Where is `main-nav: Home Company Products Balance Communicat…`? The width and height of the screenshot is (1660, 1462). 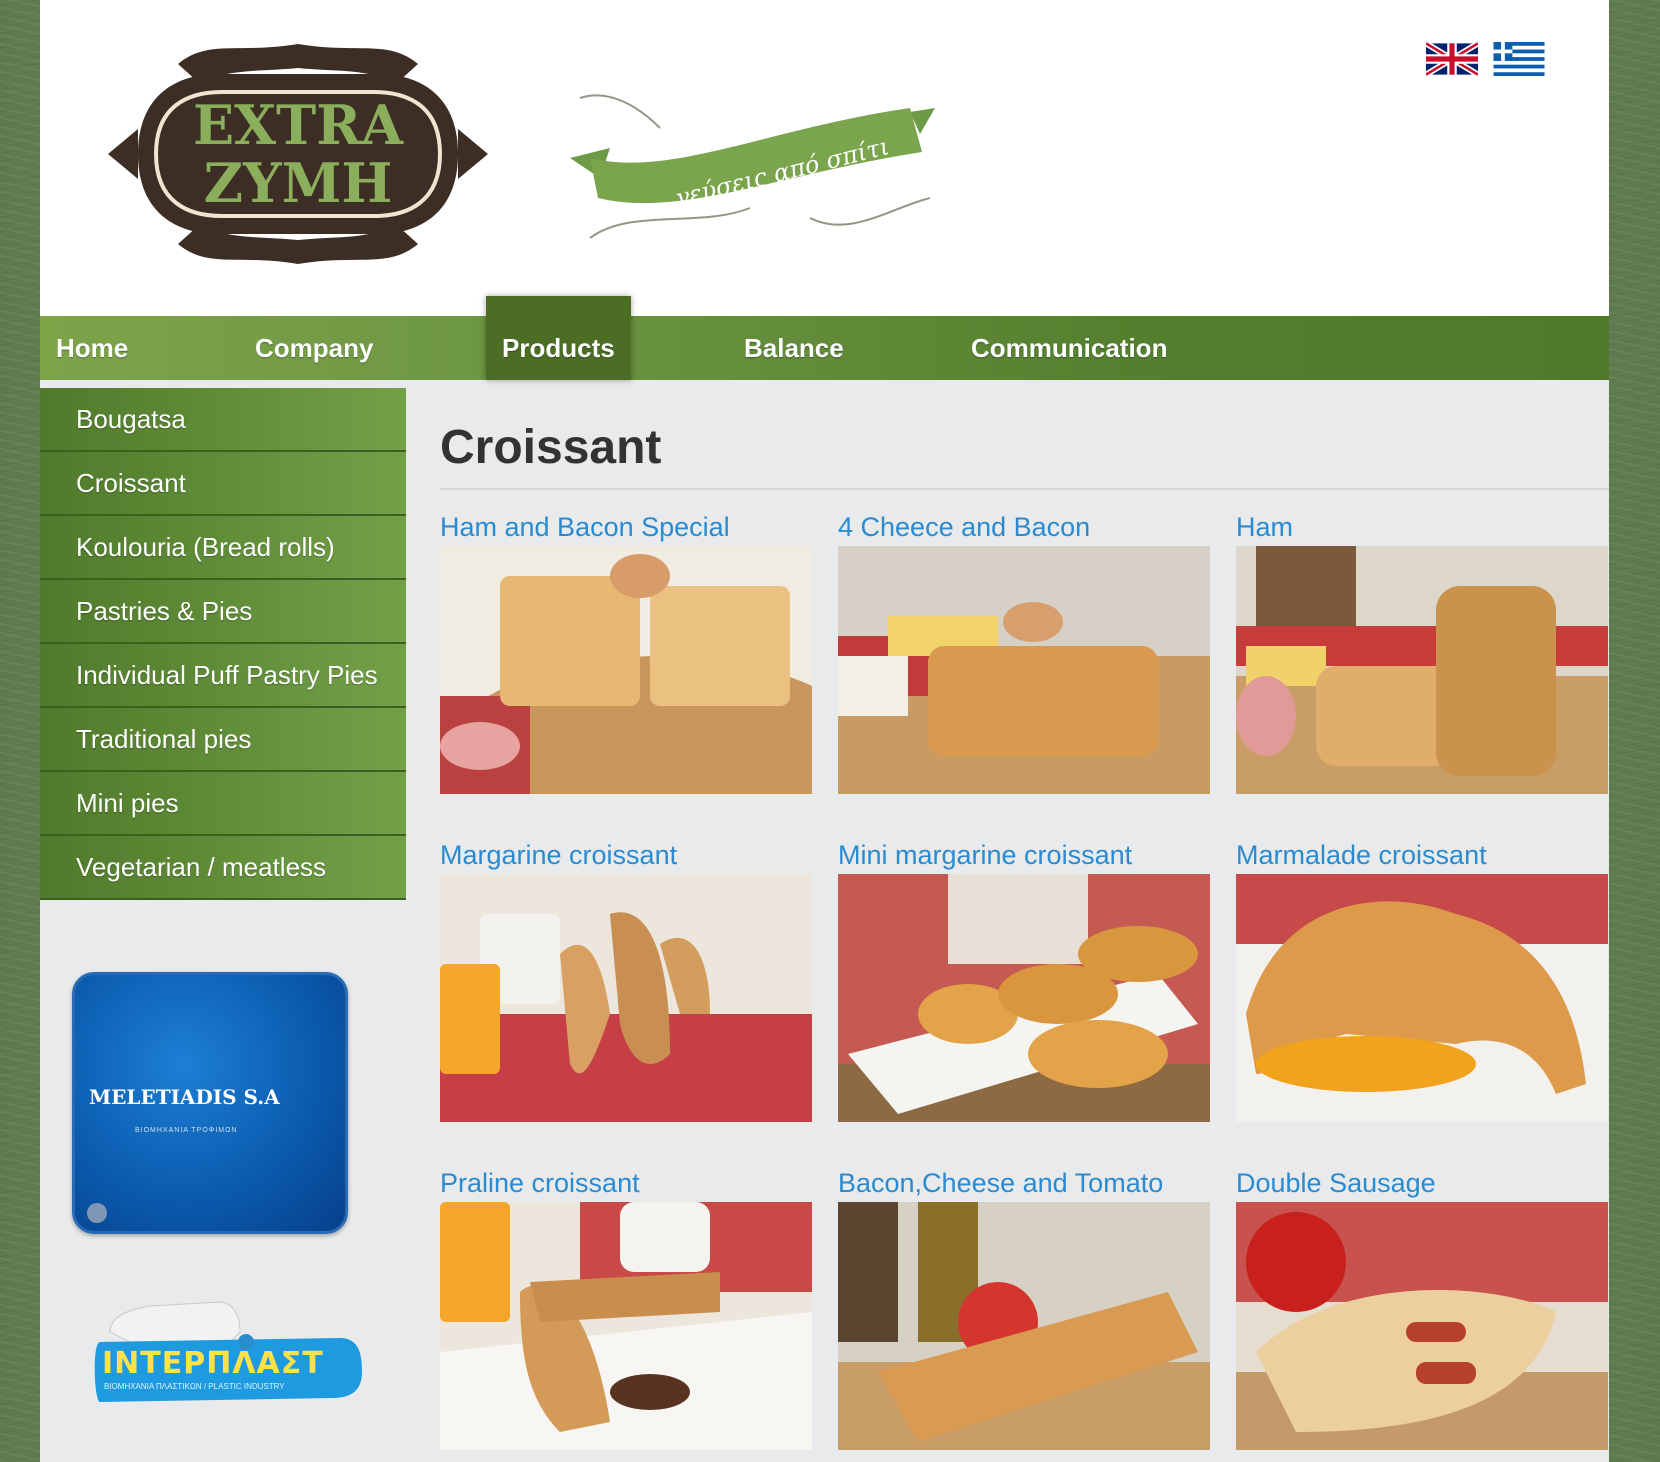 main-nav: Home Company Products Balance Communicat… is located at coordinates (824, 338).